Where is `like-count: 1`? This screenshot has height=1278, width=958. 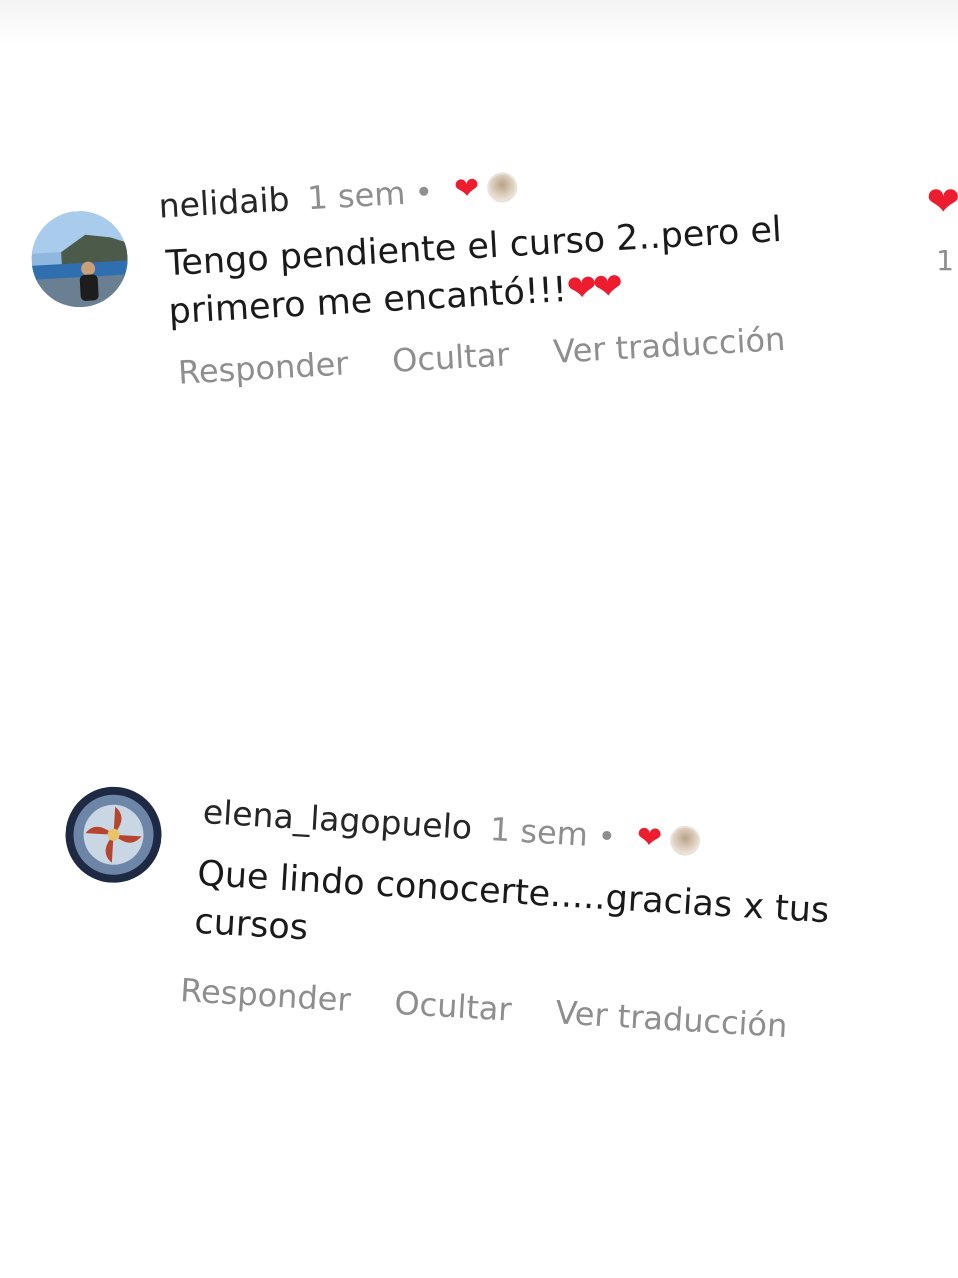 like-count: 1 is located at coordinates (945, 260).